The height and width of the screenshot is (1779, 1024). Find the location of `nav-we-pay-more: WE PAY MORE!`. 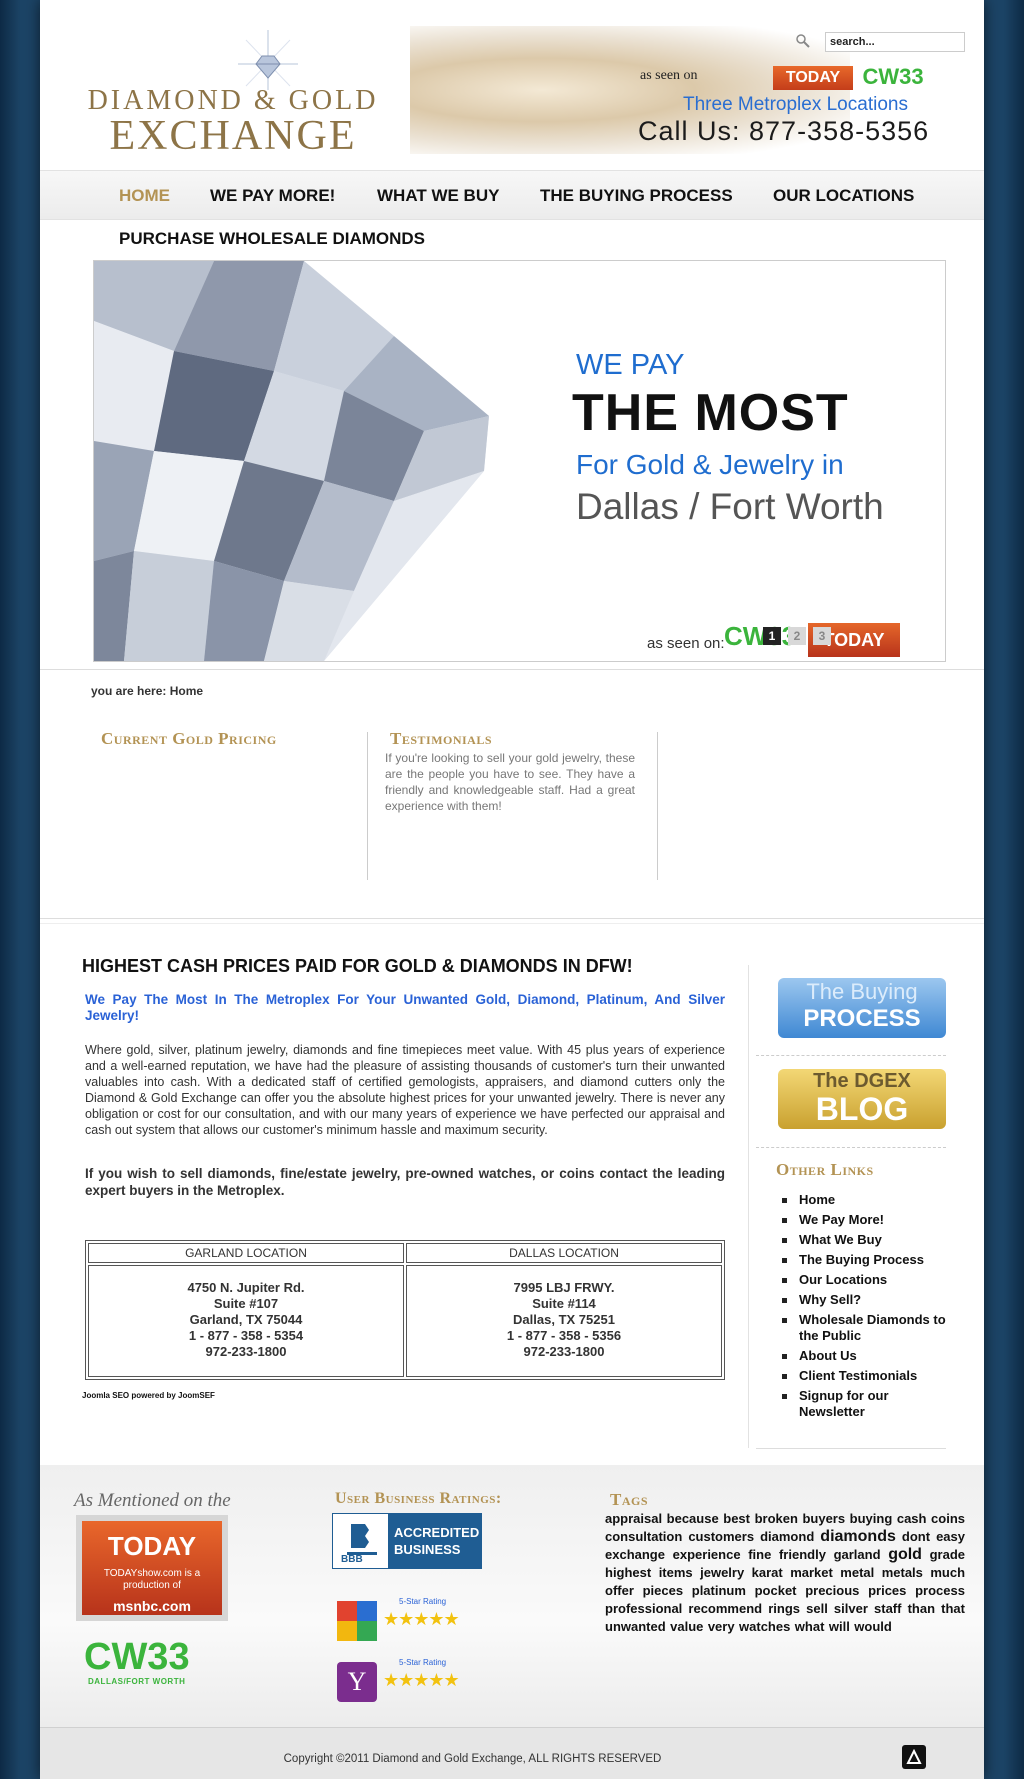

nav-we-pay-more: WE PAY MORE! is located at coordinates (272, 196).